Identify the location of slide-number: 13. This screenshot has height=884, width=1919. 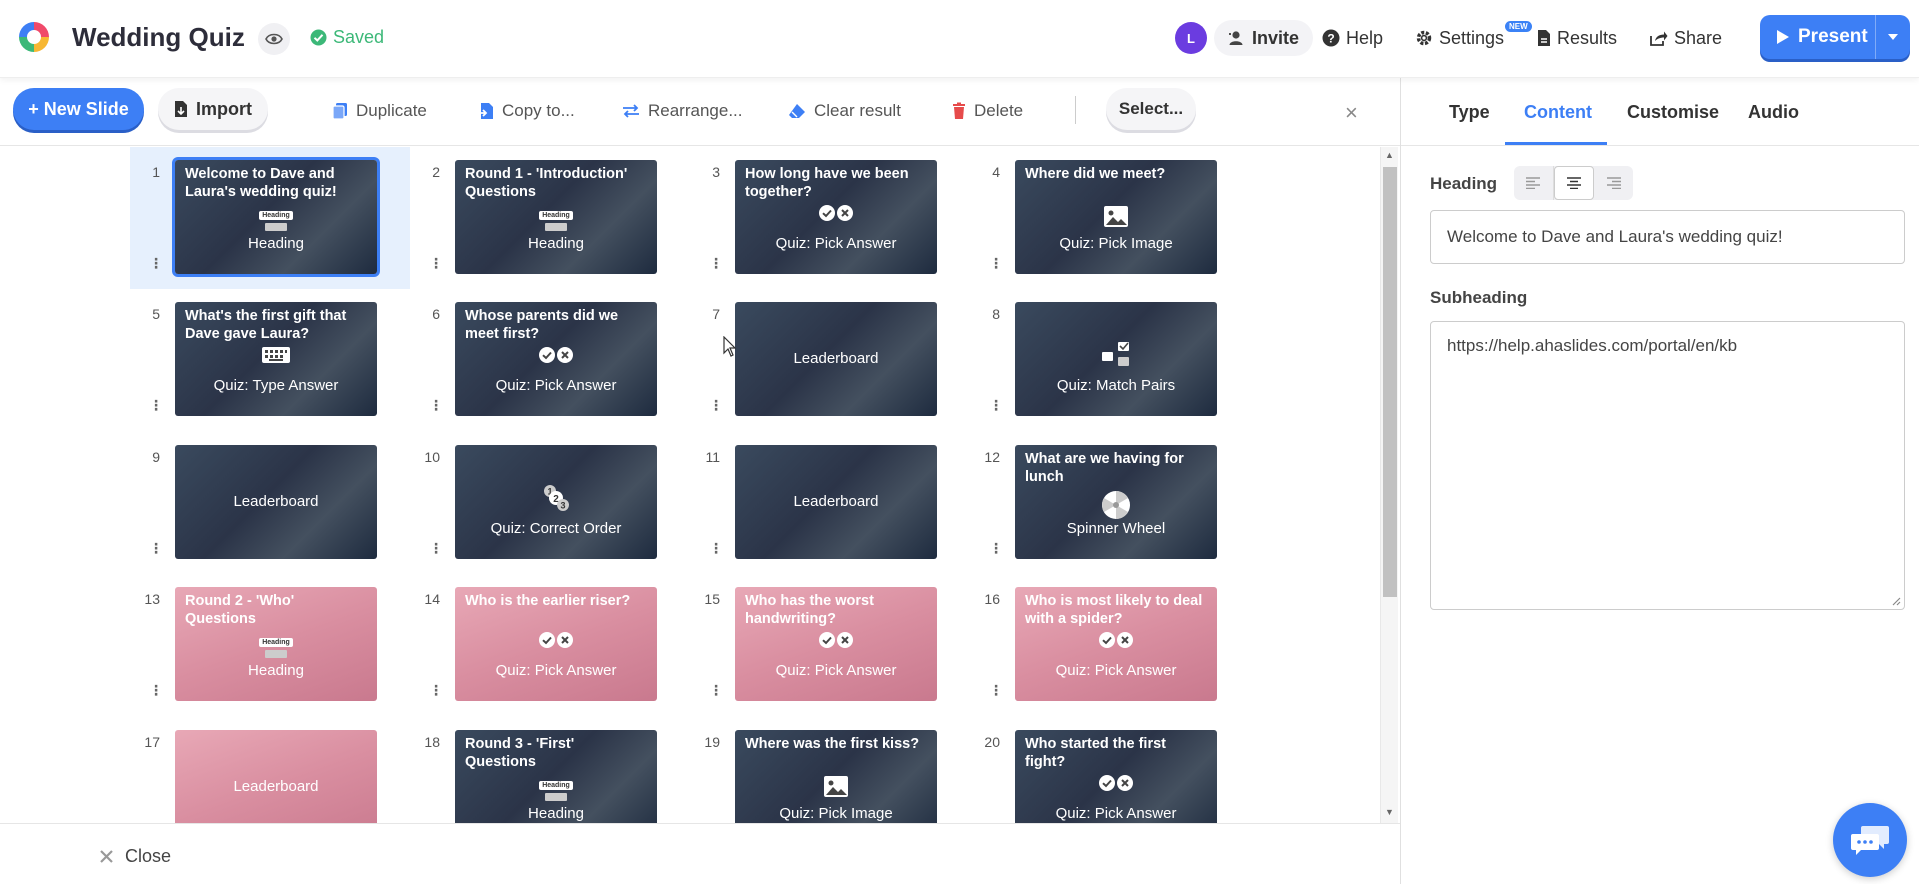
(152, 599).